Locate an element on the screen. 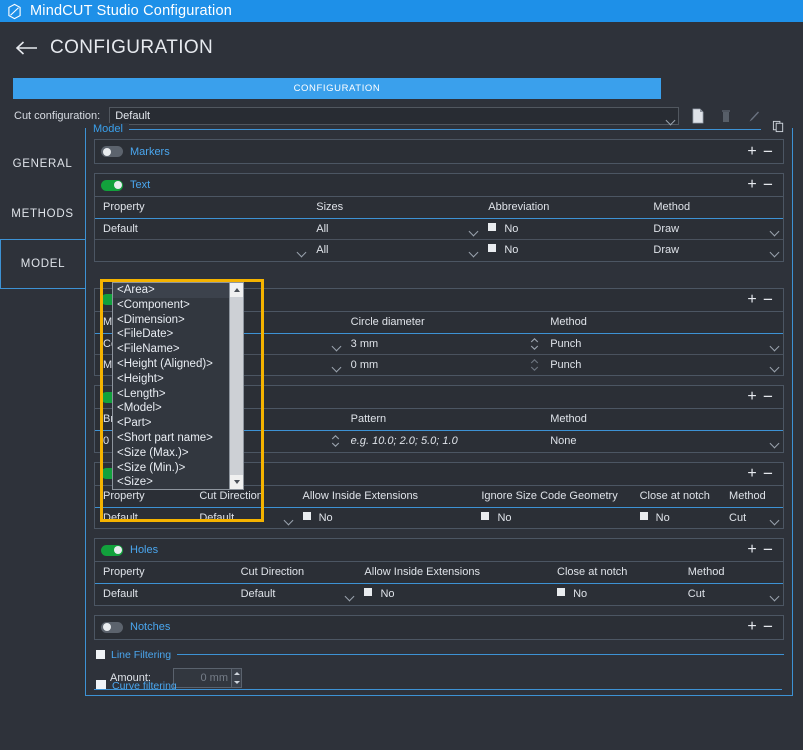  cell-method-value: Punch is located at coordinates (566, 364).